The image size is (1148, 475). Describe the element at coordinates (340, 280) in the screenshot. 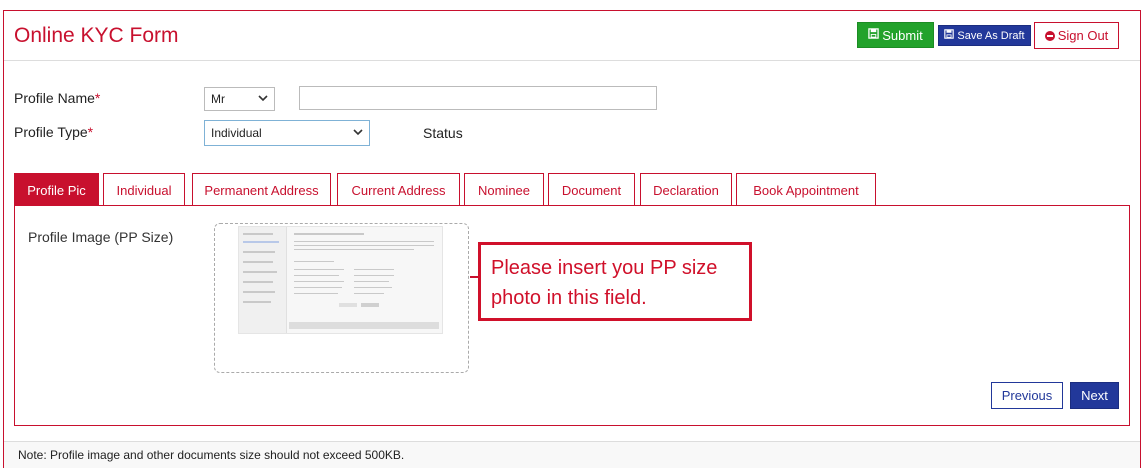

I see `profile-image-preview` at that location.